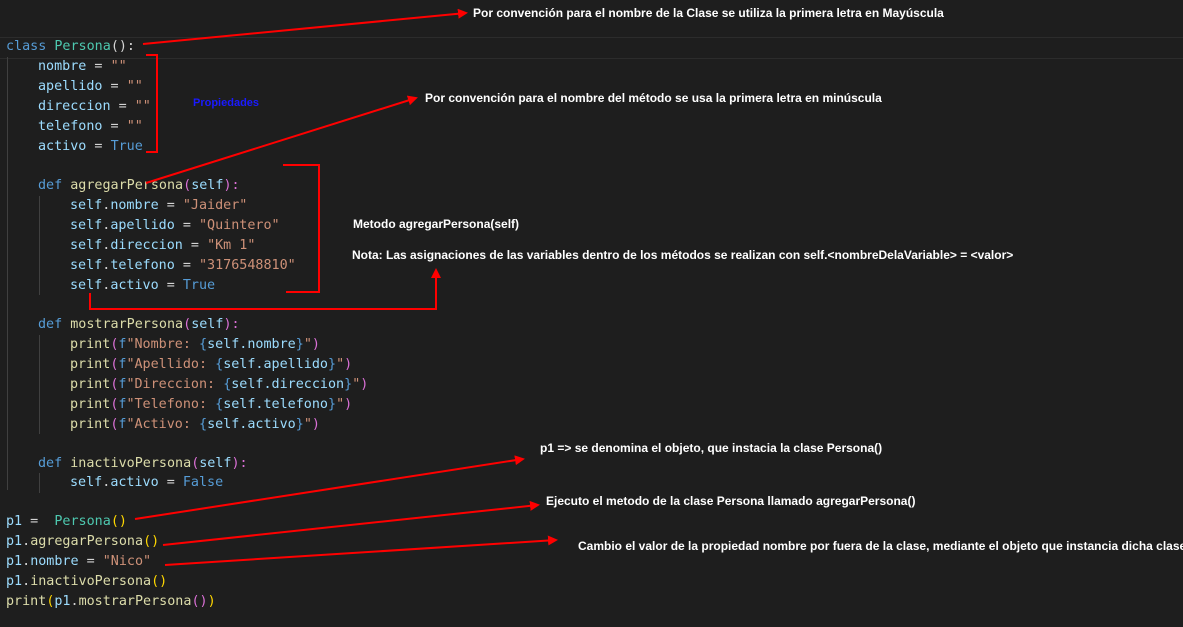  Describe the element at coordinates (152, 103) in the screenshot. I see `bracket-propiedades` at that location.